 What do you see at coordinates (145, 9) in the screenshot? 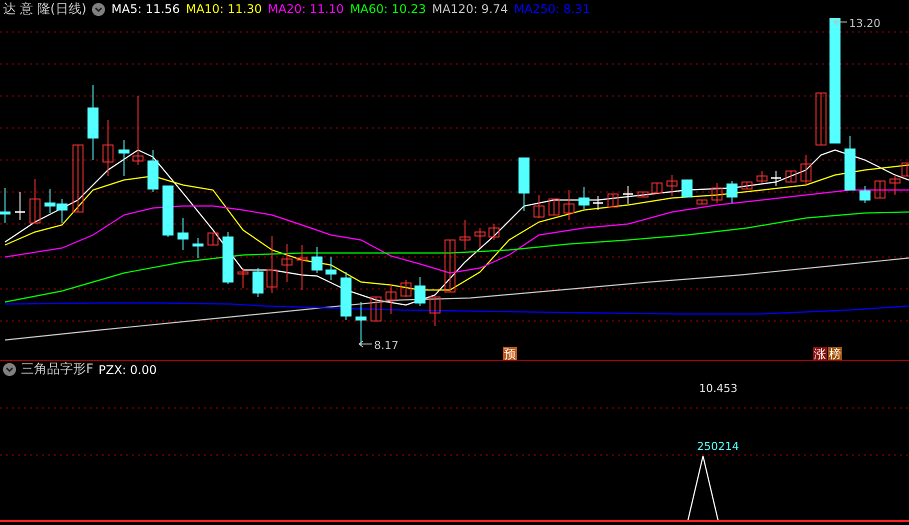
I see `ma-value: MA5: 11.56` at bounding box center [145, 9].